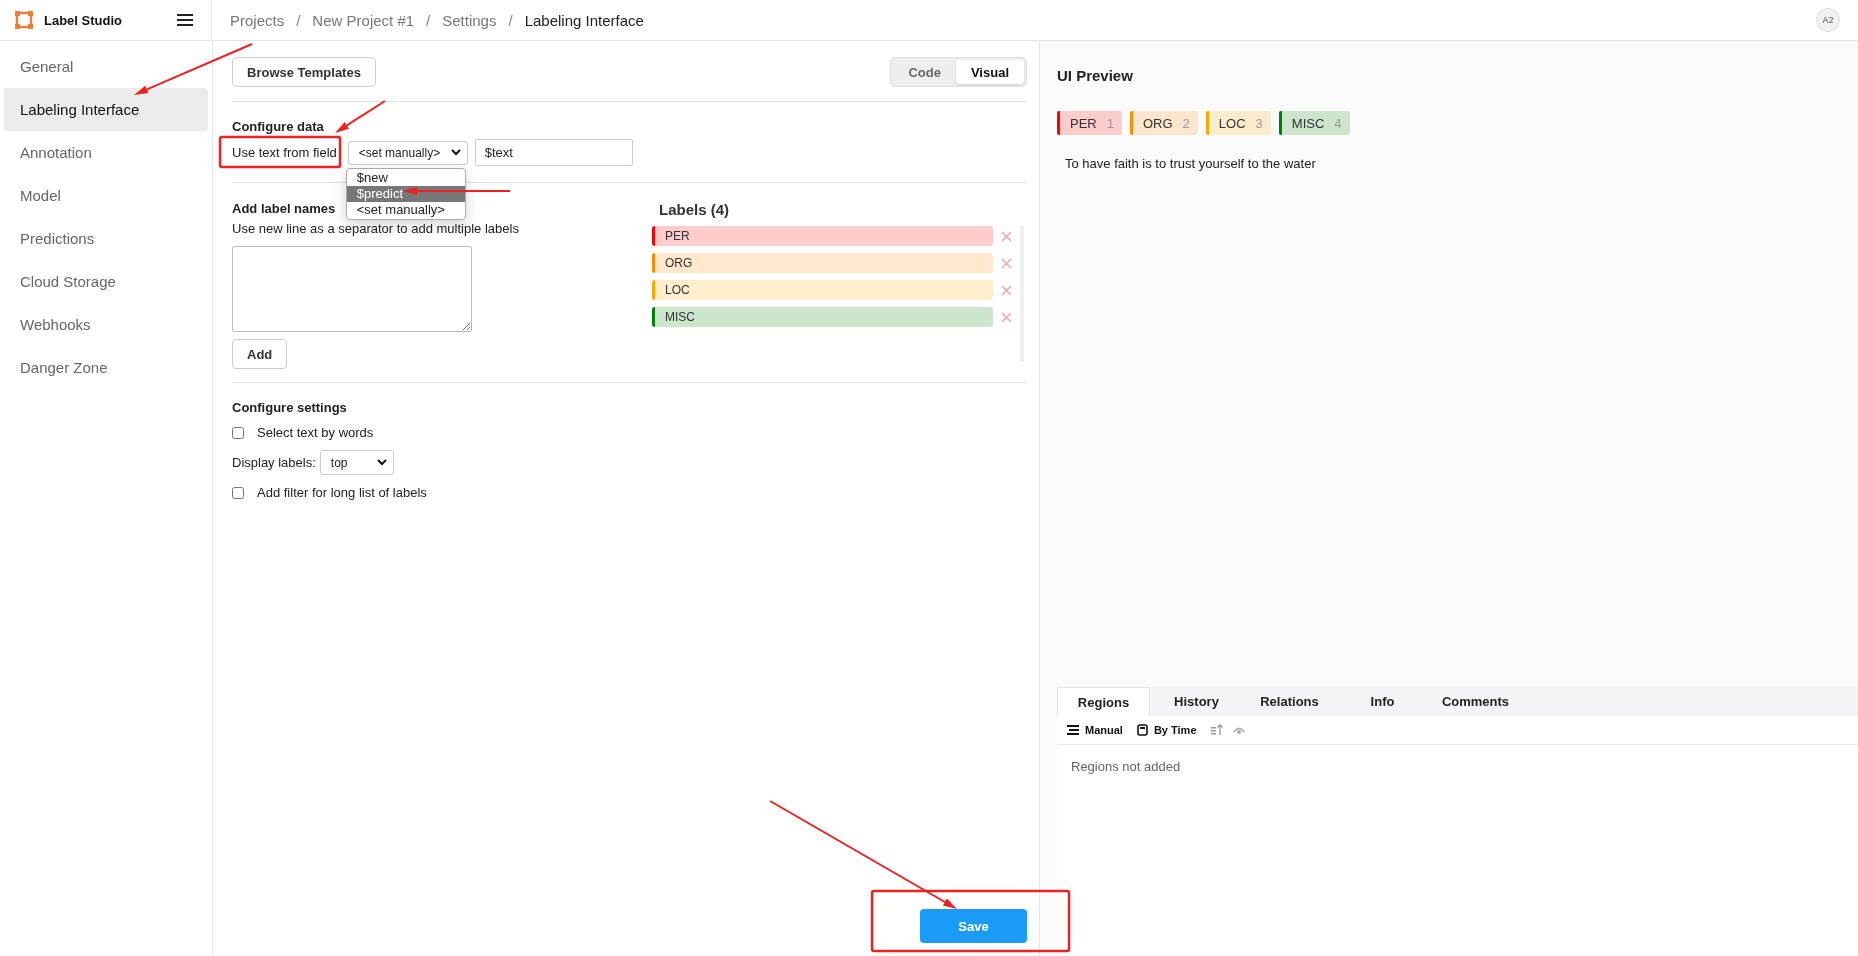  What do you see at coordinates (680, 317) in the screenshot?
I see `label-name: MISC` at bounding box center [680, 317].